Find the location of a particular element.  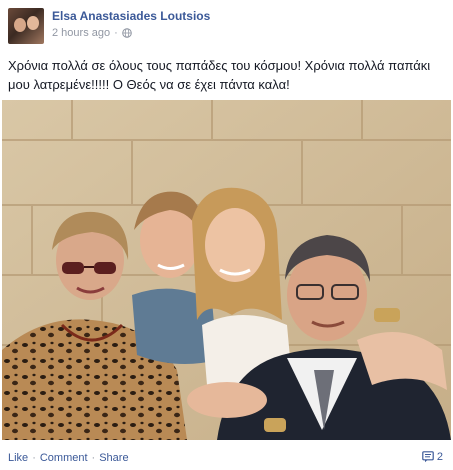

post-meta: 2 hours ago · is located at coordinates (92, 33).